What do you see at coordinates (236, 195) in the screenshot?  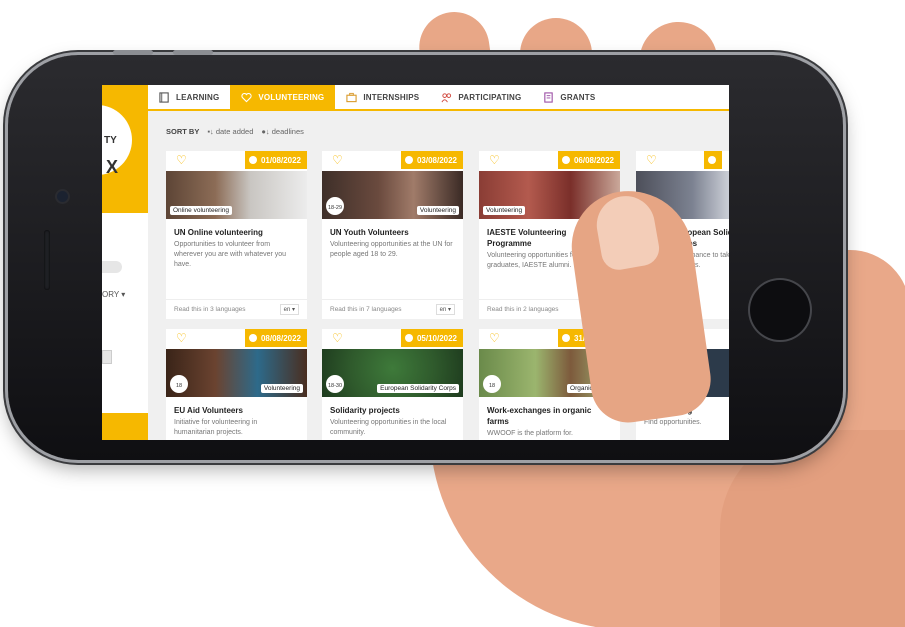 I see `card-image: Online volunteering` at bounding box center [236, 195].